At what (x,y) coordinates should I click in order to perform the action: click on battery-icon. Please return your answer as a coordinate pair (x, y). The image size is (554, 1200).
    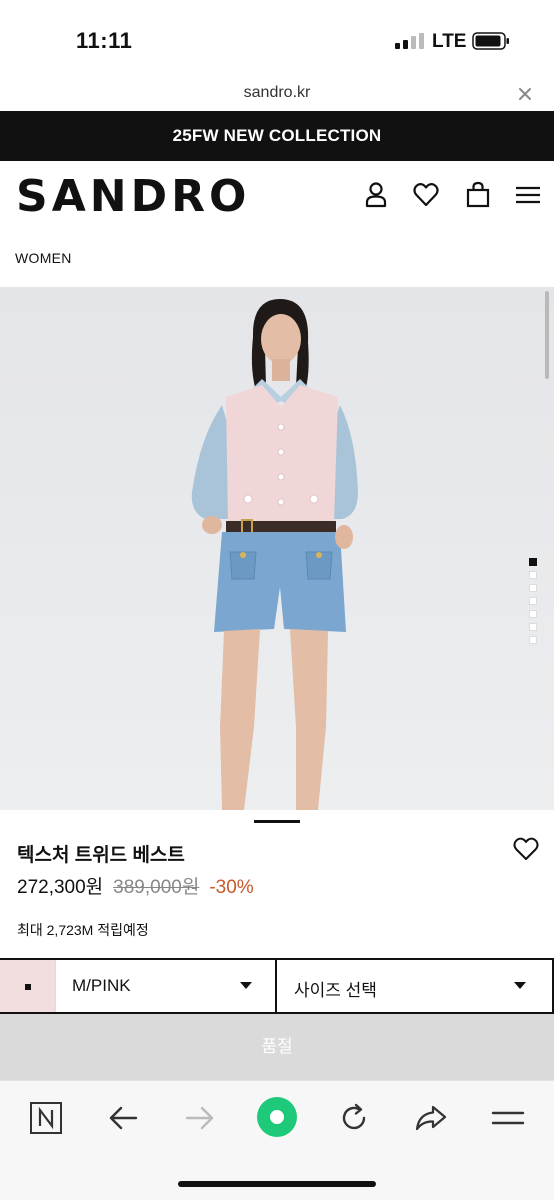
    Looking at the image, I should click on (490, 41).